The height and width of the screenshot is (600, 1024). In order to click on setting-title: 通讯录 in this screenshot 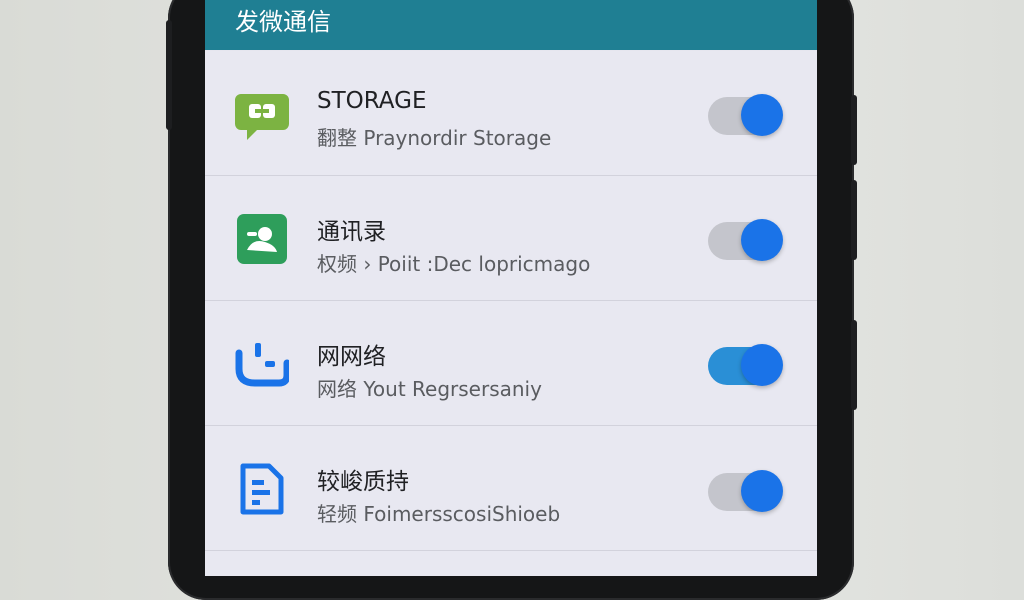, I will do `click(351, 232)`.